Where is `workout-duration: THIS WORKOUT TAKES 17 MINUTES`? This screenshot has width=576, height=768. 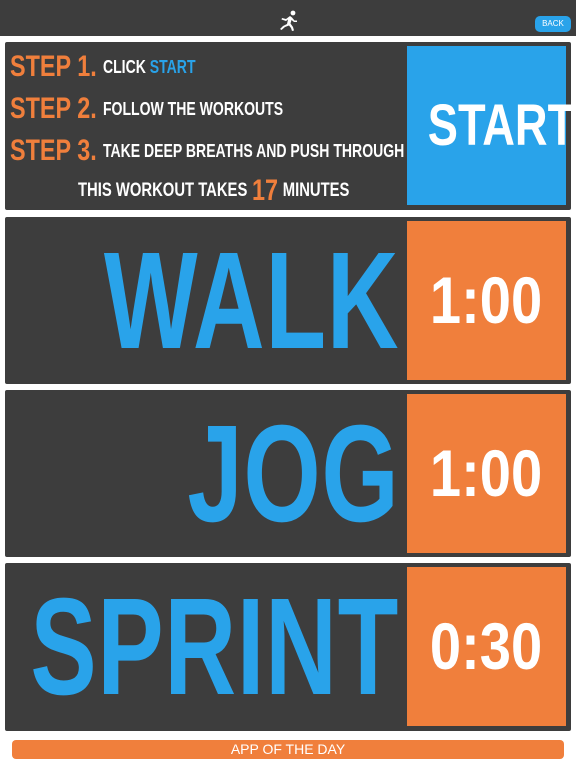
workout-duration: THIS WORKOUT TAKES 17 MINUTES is located at coordinates (213, 191).